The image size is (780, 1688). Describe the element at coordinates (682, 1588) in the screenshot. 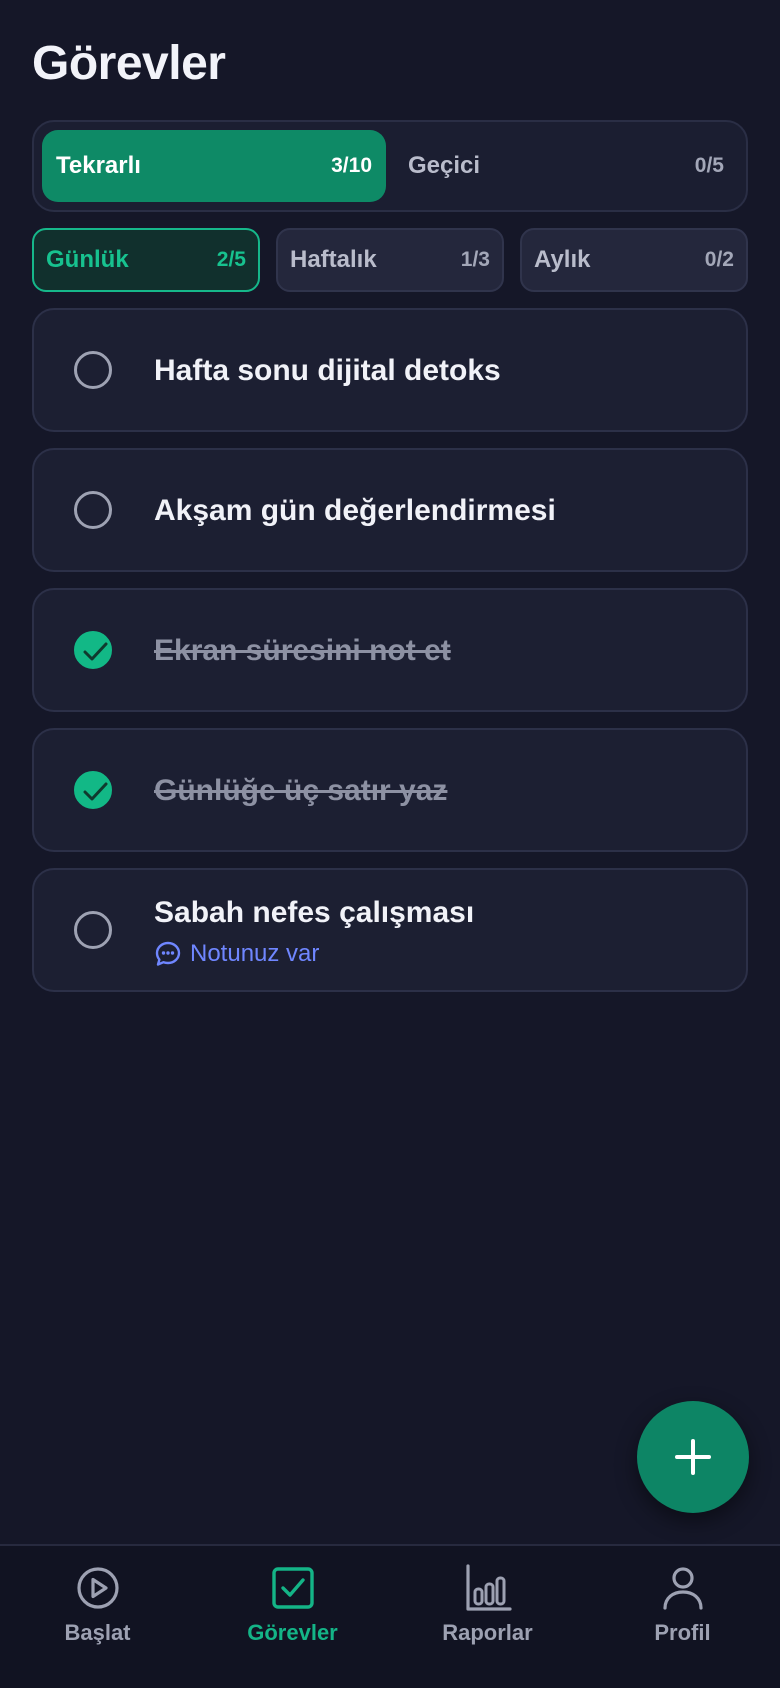

I see `user-icon` at that location.